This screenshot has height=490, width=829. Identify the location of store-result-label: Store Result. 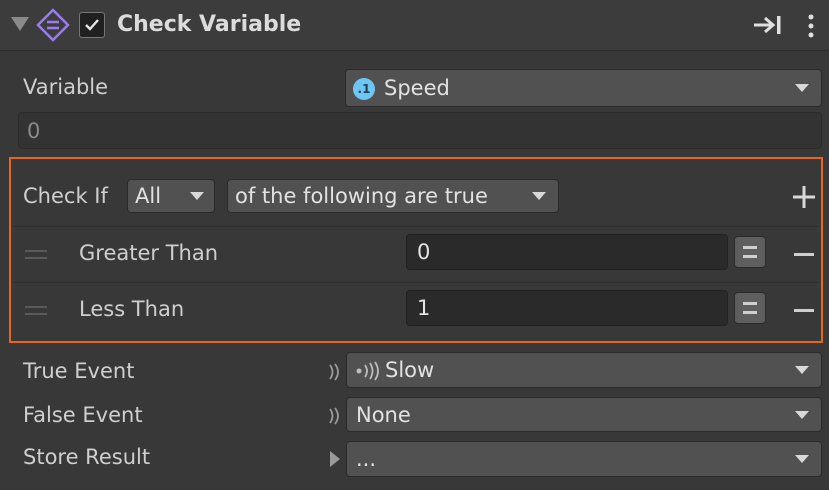
(87, 457).